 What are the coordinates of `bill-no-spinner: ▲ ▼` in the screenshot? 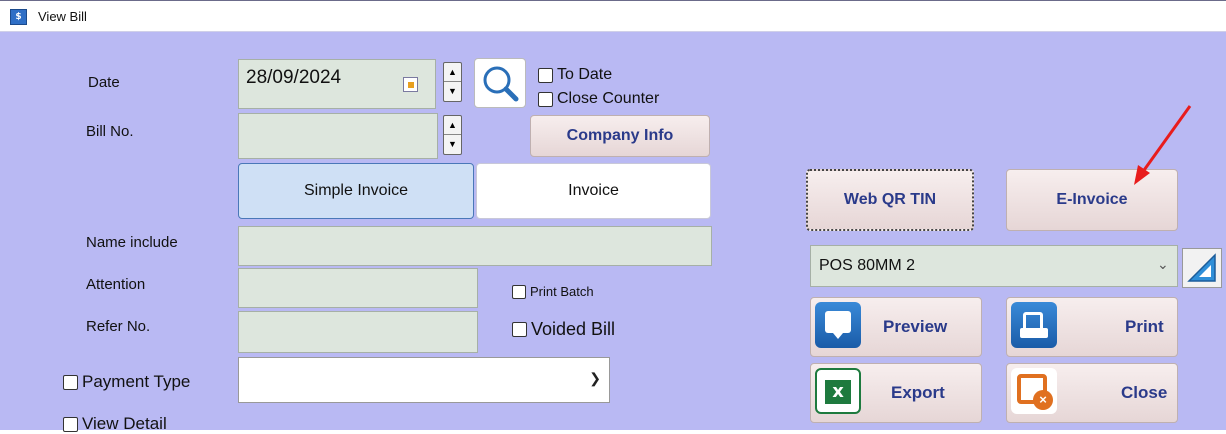 It's located at (452, 135).